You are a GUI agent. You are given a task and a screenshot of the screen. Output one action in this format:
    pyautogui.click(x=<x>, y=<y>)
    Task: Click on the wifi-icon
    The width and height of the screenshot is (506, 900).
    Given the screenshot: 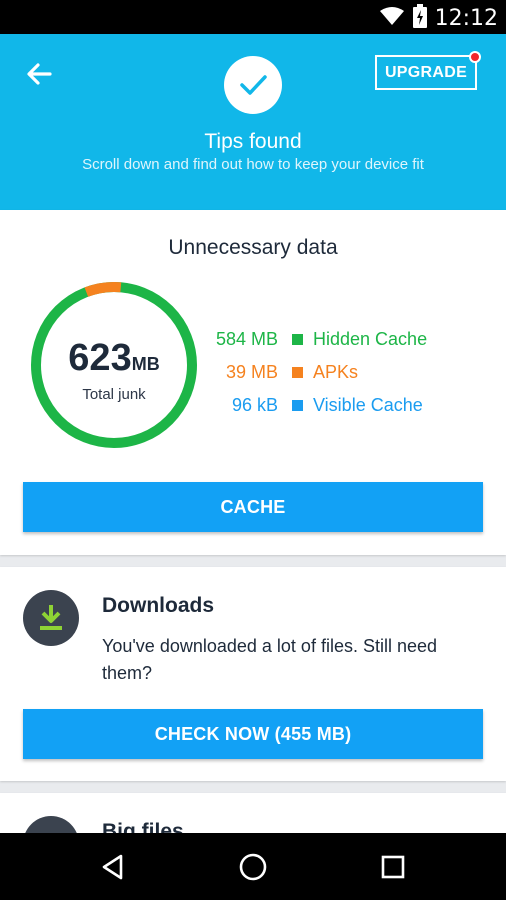 What is the action you would take?
    pyautogui.click(x=392, y=18)
    